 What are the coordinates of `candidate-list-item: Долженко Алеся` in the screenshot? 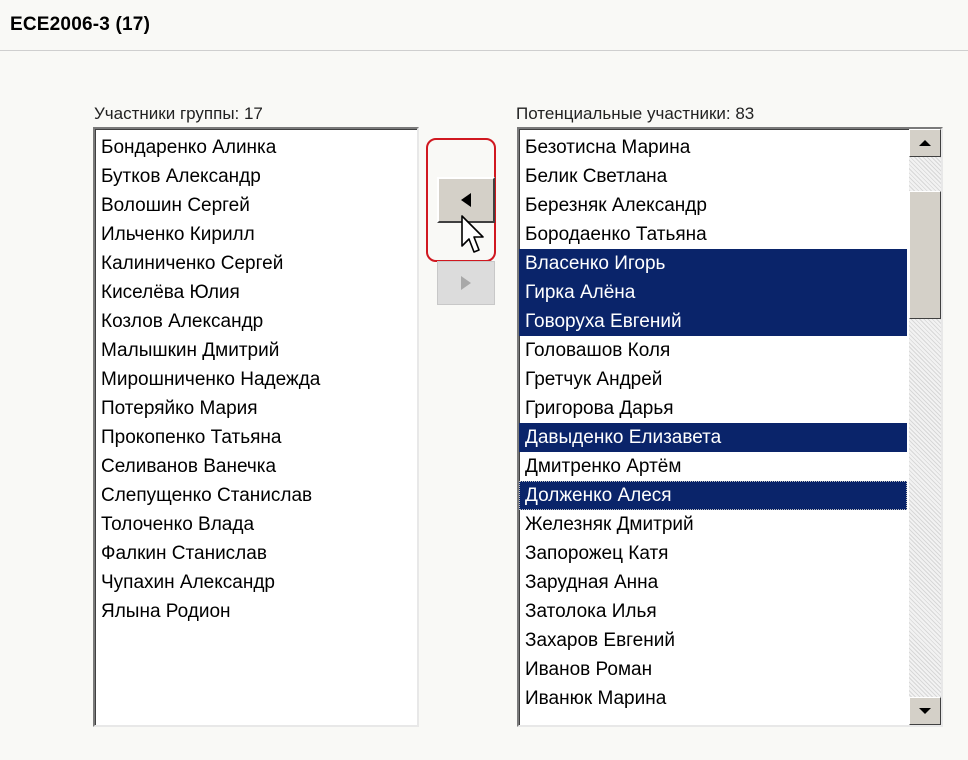 It's located at (713, 495).